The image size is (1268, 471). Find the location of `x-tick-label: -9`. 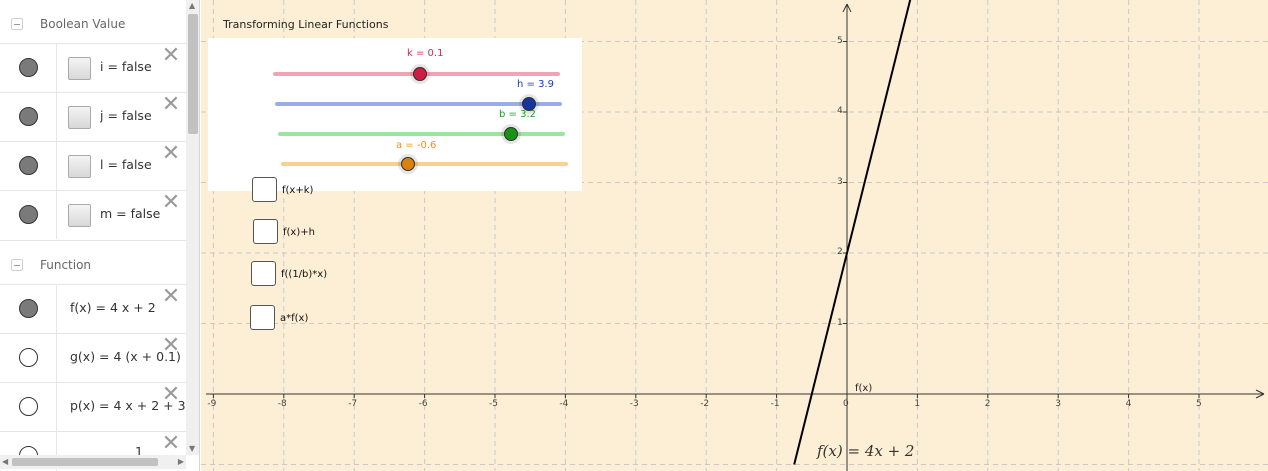

x-tick-label: -9 is located at coordinates (212, 404).